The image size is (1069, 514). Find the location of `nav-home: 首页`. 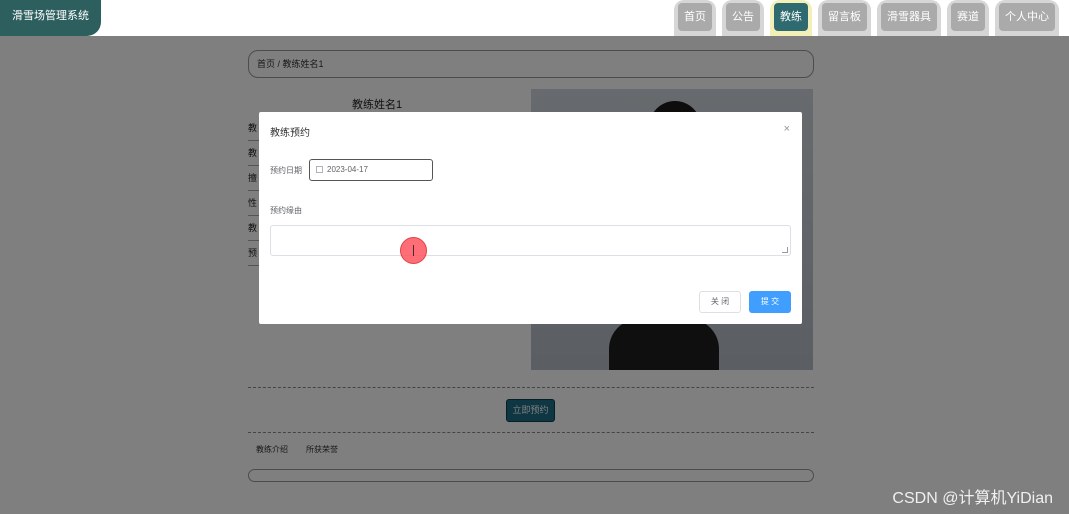

nav-home: 首页 is located at coordinates (695, 18).